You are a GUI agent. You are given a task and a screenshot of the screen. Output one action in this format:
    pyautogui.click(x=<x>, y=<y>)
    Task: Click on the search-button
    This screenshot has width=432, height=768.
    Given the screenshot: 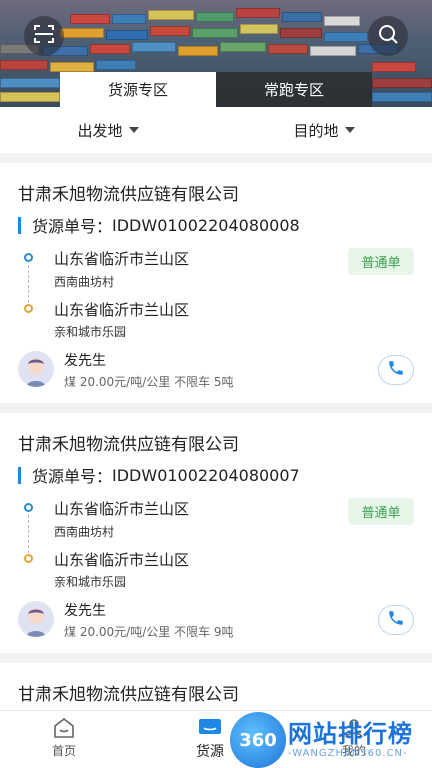 What is the action you would take?
    pyautogui.click(x=388, y=36)
    